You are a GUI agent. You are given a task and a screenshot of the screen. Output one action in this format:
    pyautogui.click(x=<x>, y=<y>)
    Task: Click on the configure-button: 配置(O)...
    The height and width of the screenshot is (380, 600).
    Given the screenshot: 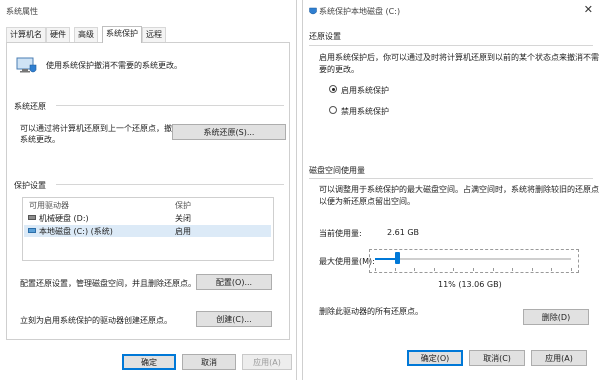 What is the action you would take?
    pyautogui.click(x=234, y=282)
    